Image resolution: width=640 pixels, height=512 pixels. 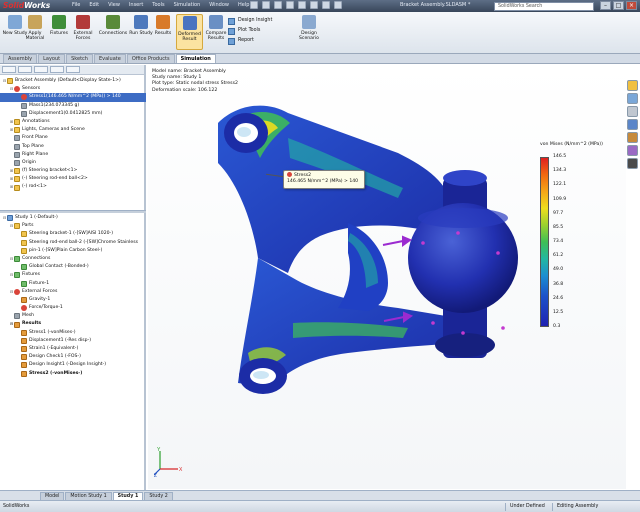 I want to click on tree-bottom-item: Mesh, so click(x=73, y=316).